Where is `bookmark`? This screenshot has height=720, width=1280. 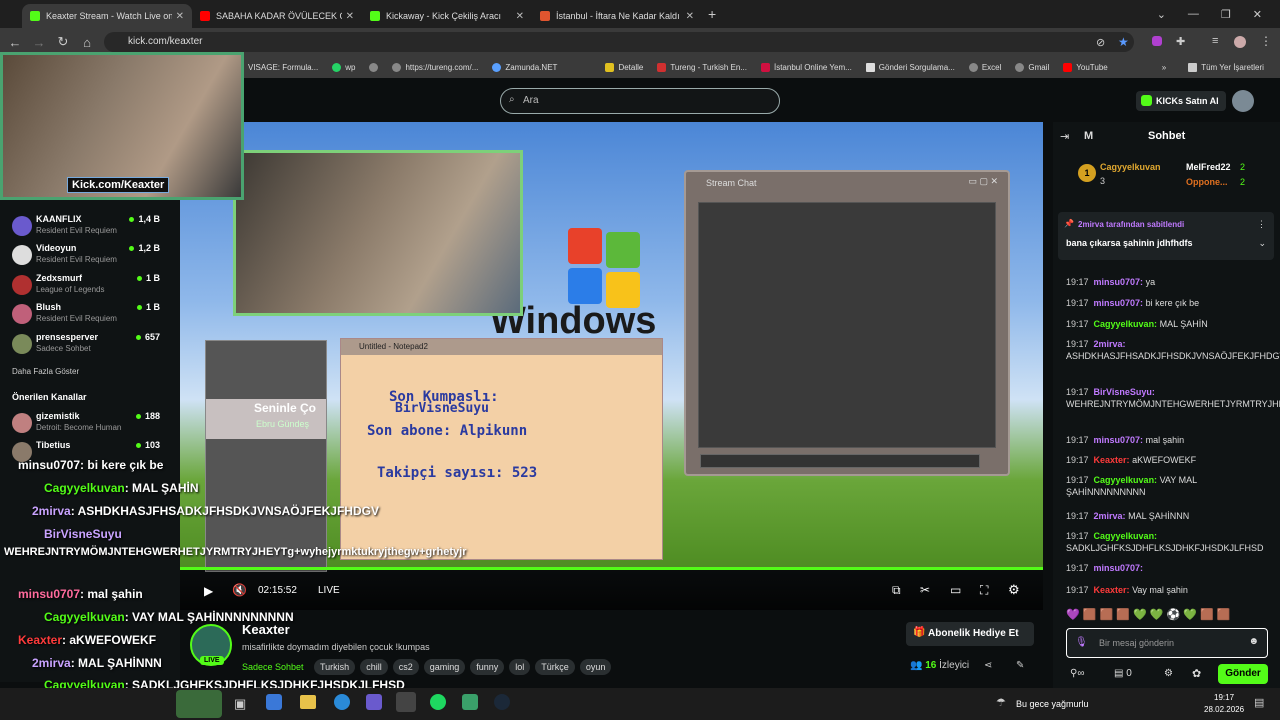
bookmark is located at coordinates (374, 67).